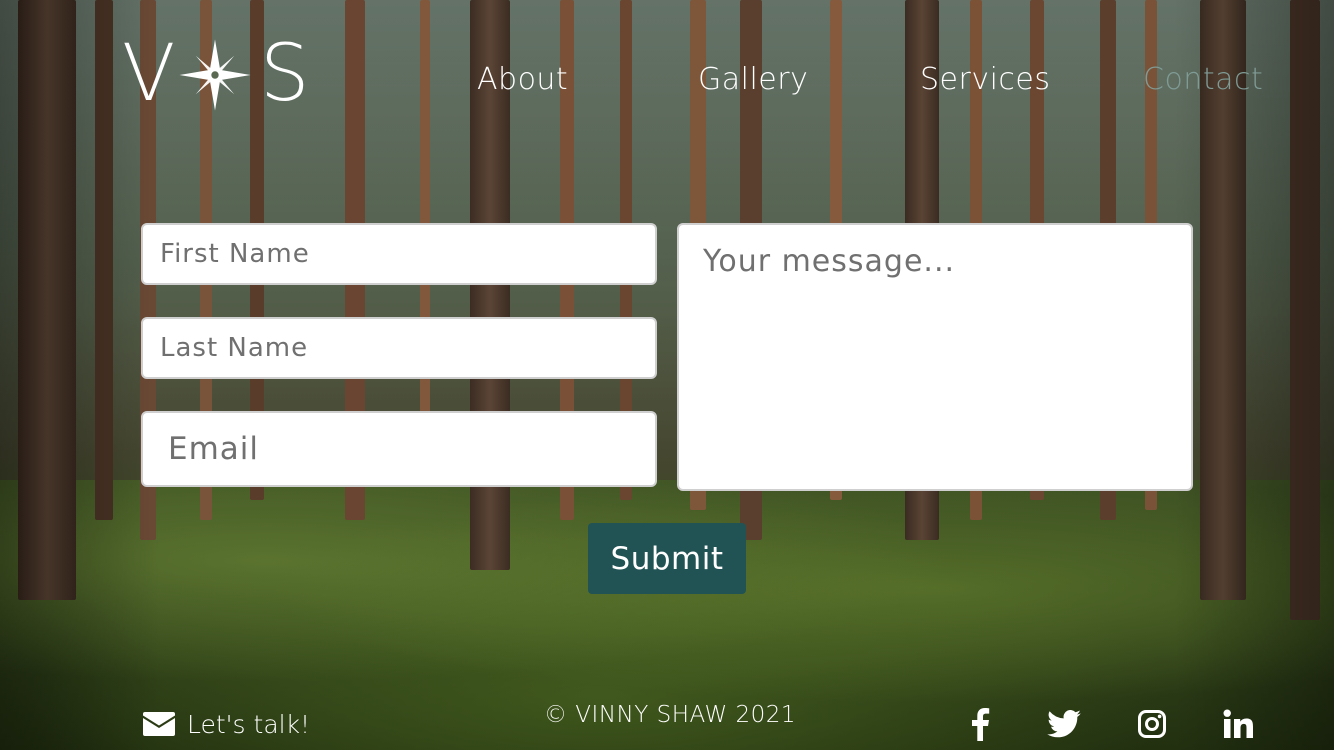 This screenshot has height=750, width=1334. Describe the element at coordinates (667, 80) in the screenshot. I see `main-nav: About Gallery Services Contact` at that location.